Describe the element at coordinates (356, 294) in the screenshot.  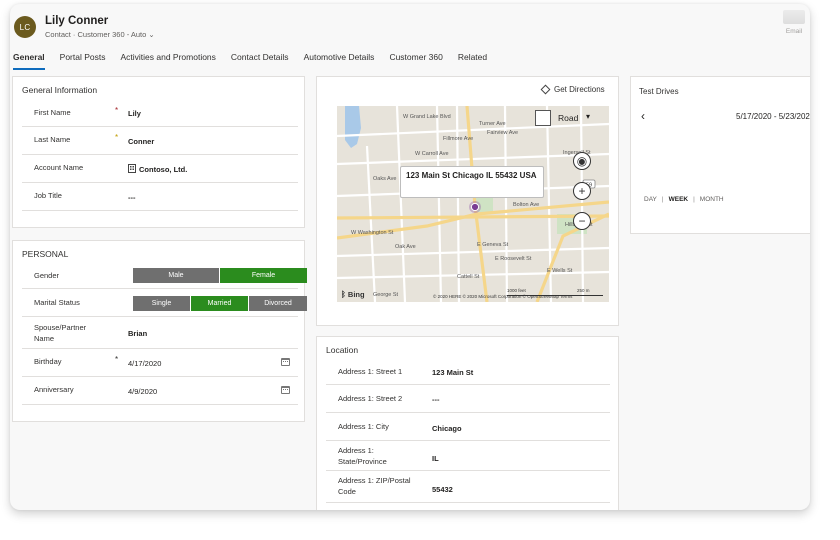
I see `bing-label: Bing` at that location.